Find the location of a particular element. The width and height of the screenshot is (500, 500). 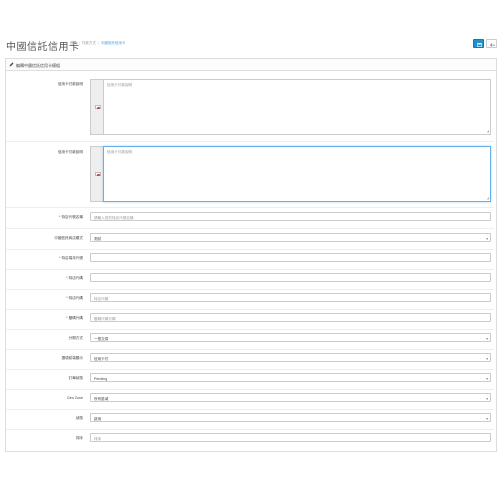

geo-zone-label: Geo Zone is located at coordinates (75, 398).